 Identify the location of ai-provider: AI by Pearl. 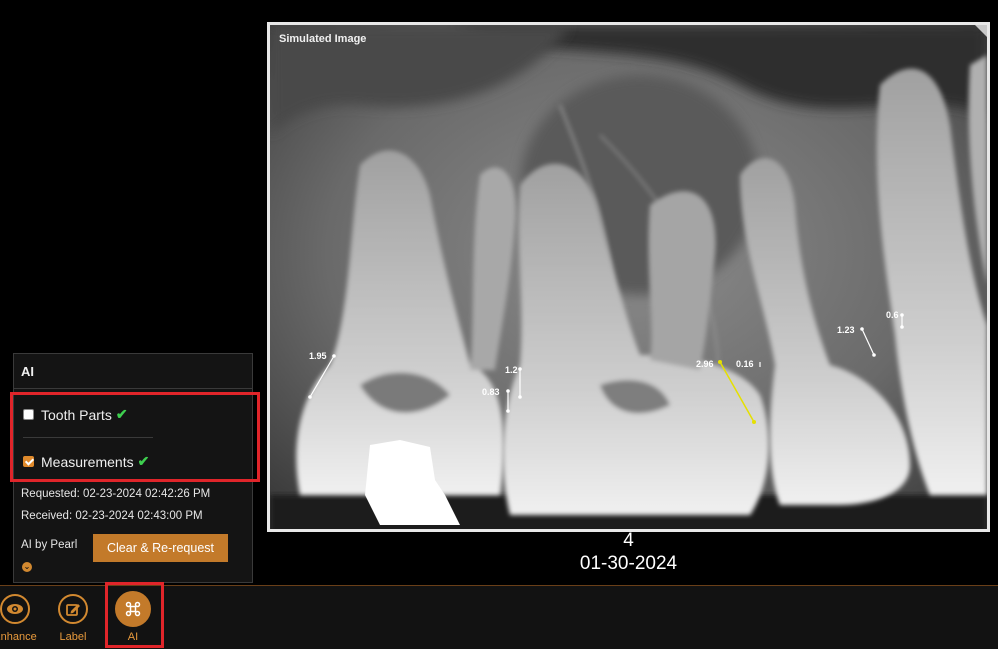
(49, 545).